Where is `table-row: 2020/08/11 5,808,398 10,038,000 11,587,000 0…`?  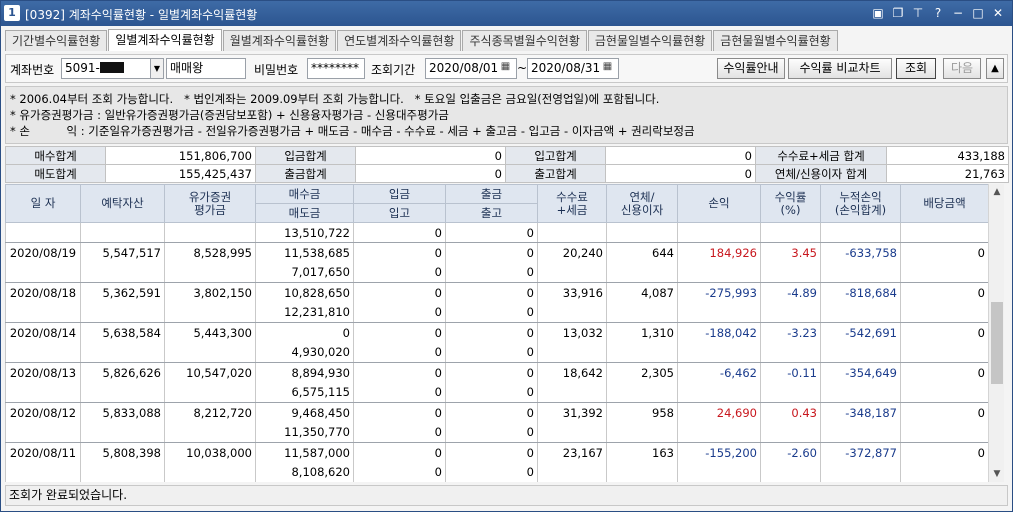 table-row: 2020/08/11 5,808,398 10,038,000 11,587,000 0… is located at coordinates (496, 452).